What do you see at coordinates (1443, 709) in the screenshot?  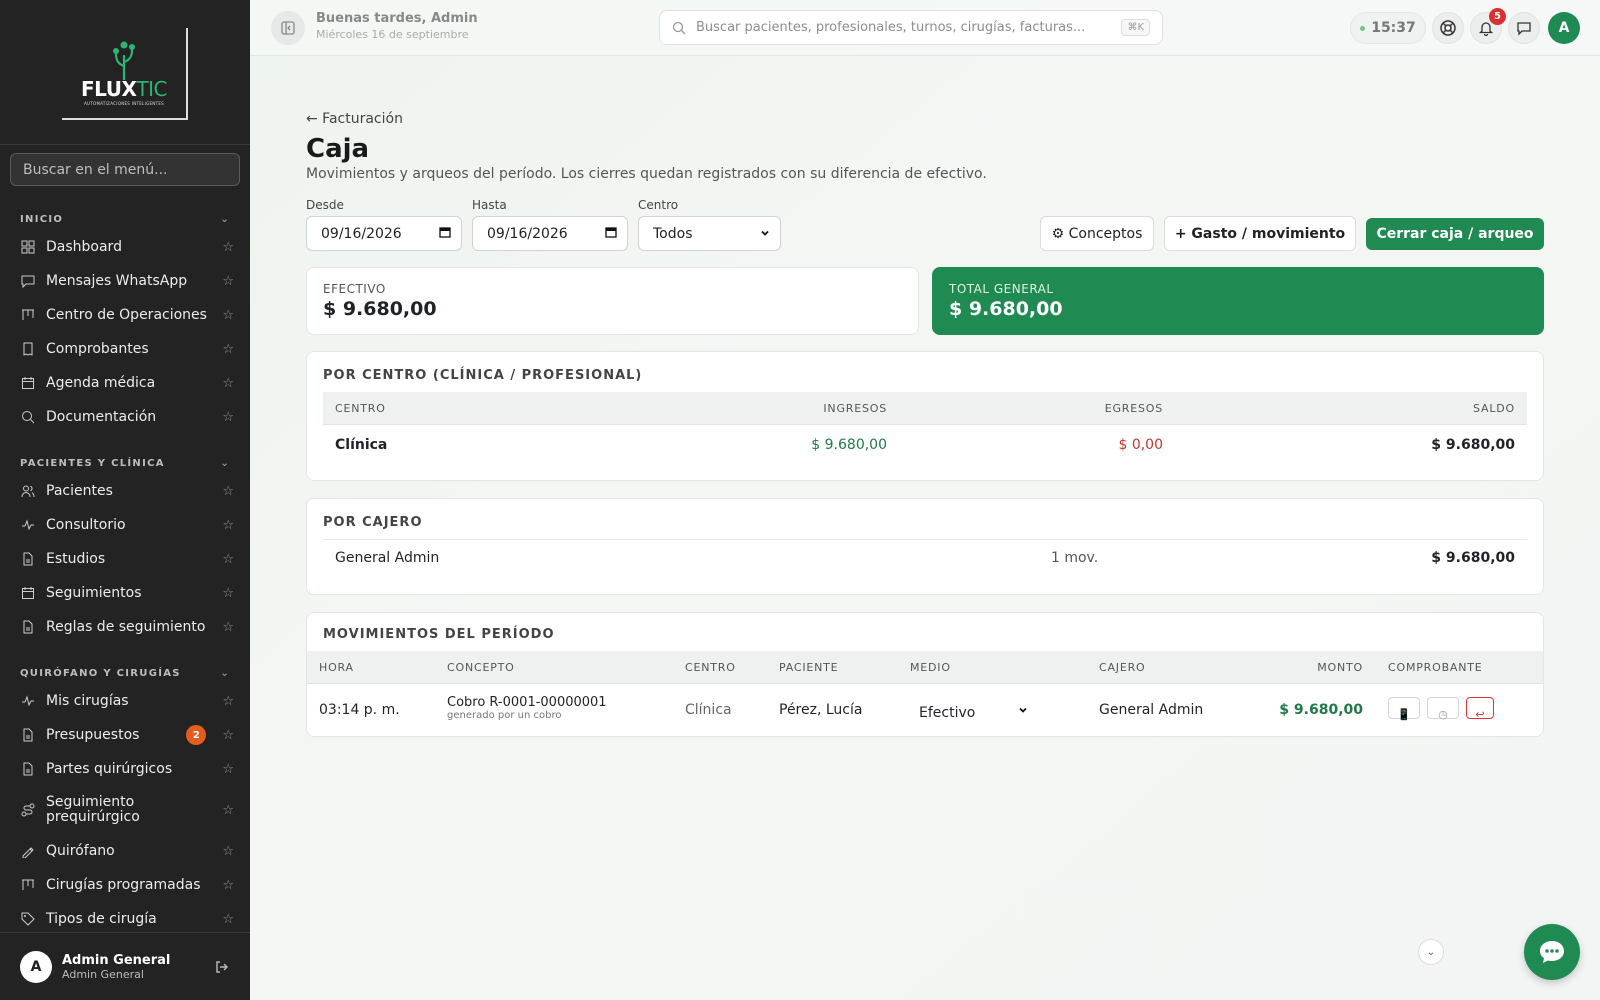 I see `print-receipt-button: ◷` at bounding box center [1443, 709].